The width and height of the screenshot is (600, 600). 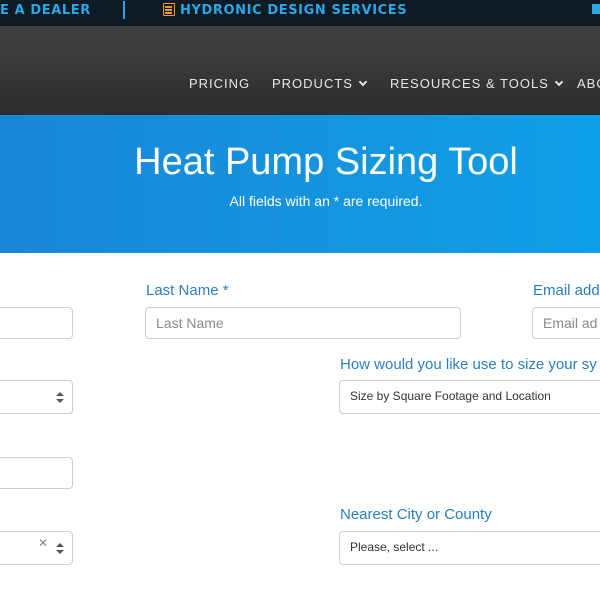 I want to click on nav-item-label: PRICING, so click(x=220, y=83).